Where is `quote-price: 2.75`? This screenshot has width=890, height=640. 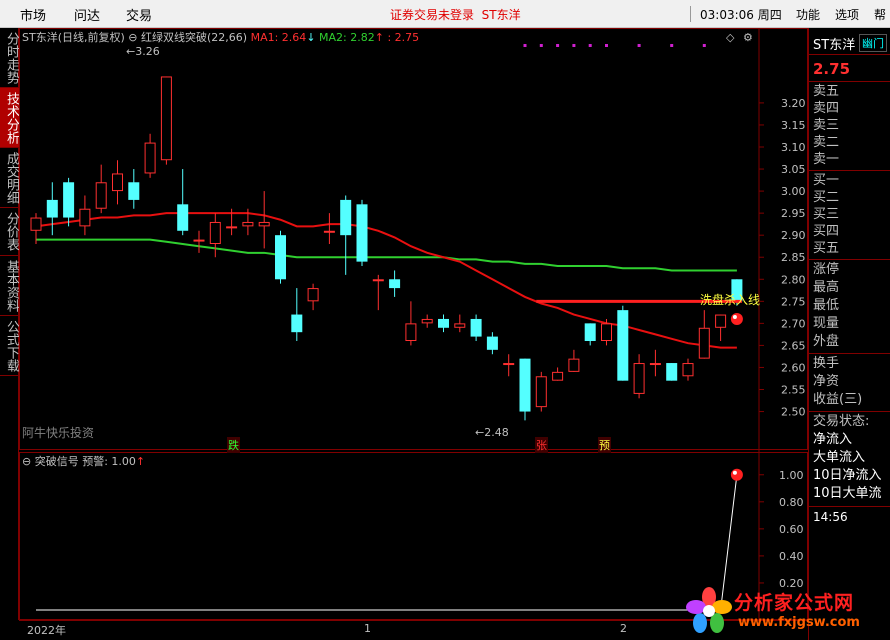 quote-price: 2.75 is located at coordinates (832, 69).